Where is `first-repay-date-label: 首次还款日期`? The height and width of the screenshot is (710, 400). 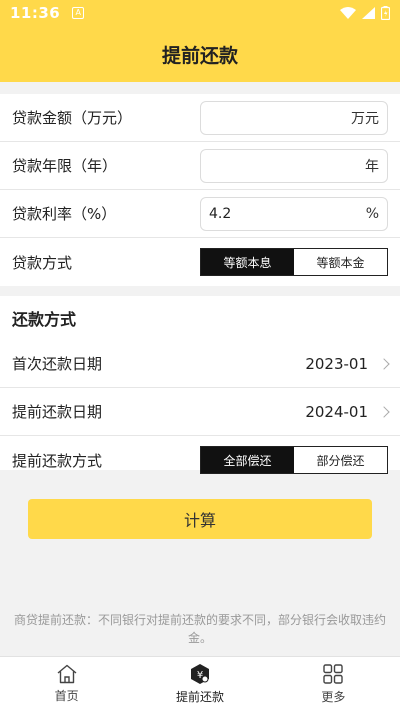 first-repay-date-label: 首次还款日期 is located at coordinates (57, 364).